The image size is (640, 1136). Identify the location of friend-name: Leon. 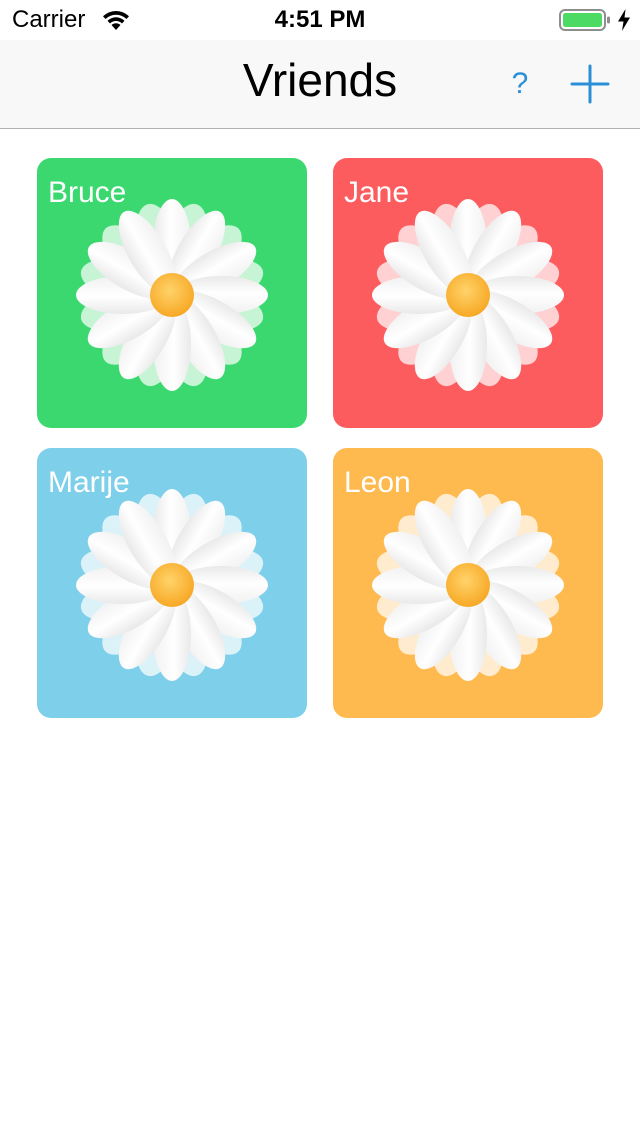
(377, 482).